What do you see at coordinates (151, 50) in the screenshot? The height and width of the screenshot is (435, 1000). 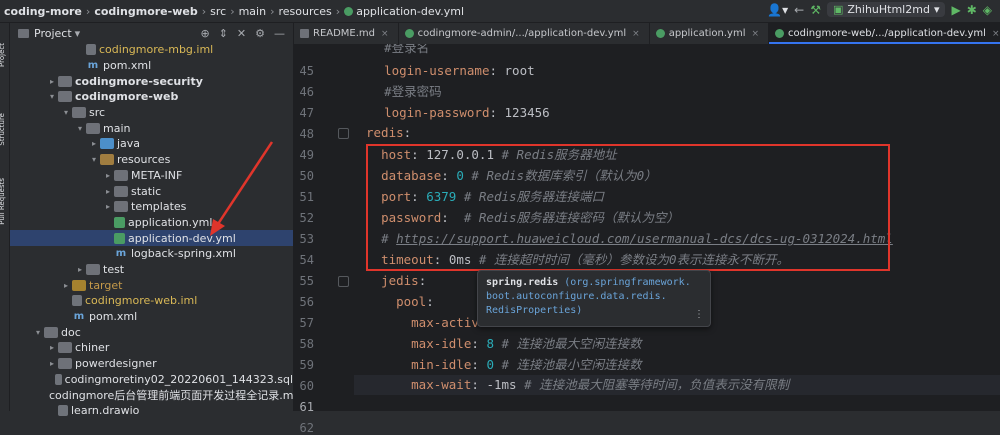 I see `tree-item: codingmore-mbg.iml` at bounding box center [151, 50].